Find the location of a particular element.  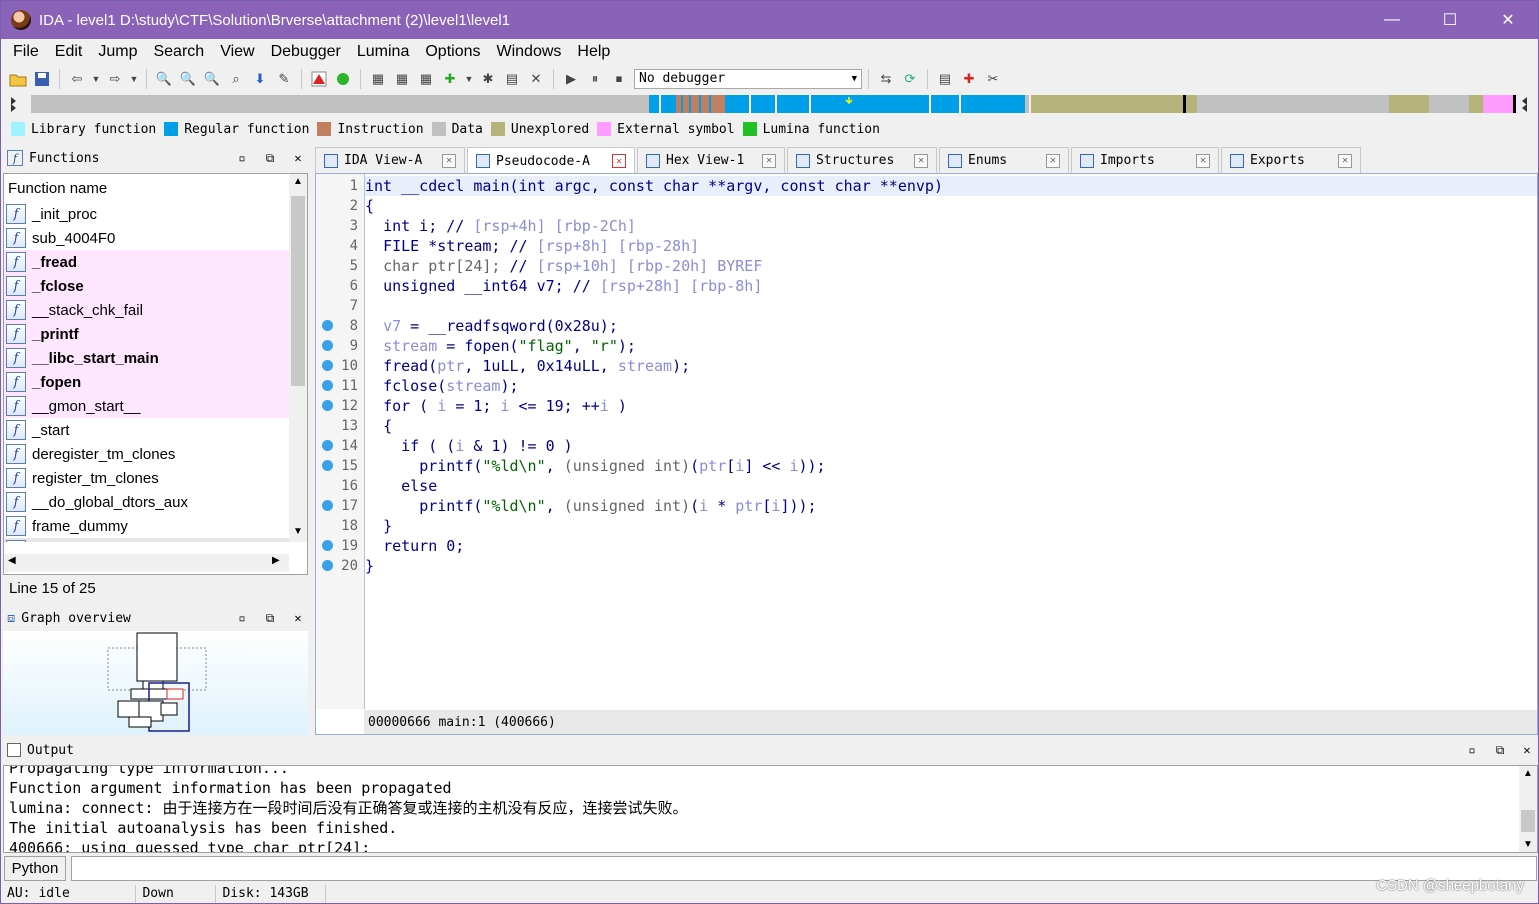

debug-start-icon: ▶ is located at coordinates (571, 79).